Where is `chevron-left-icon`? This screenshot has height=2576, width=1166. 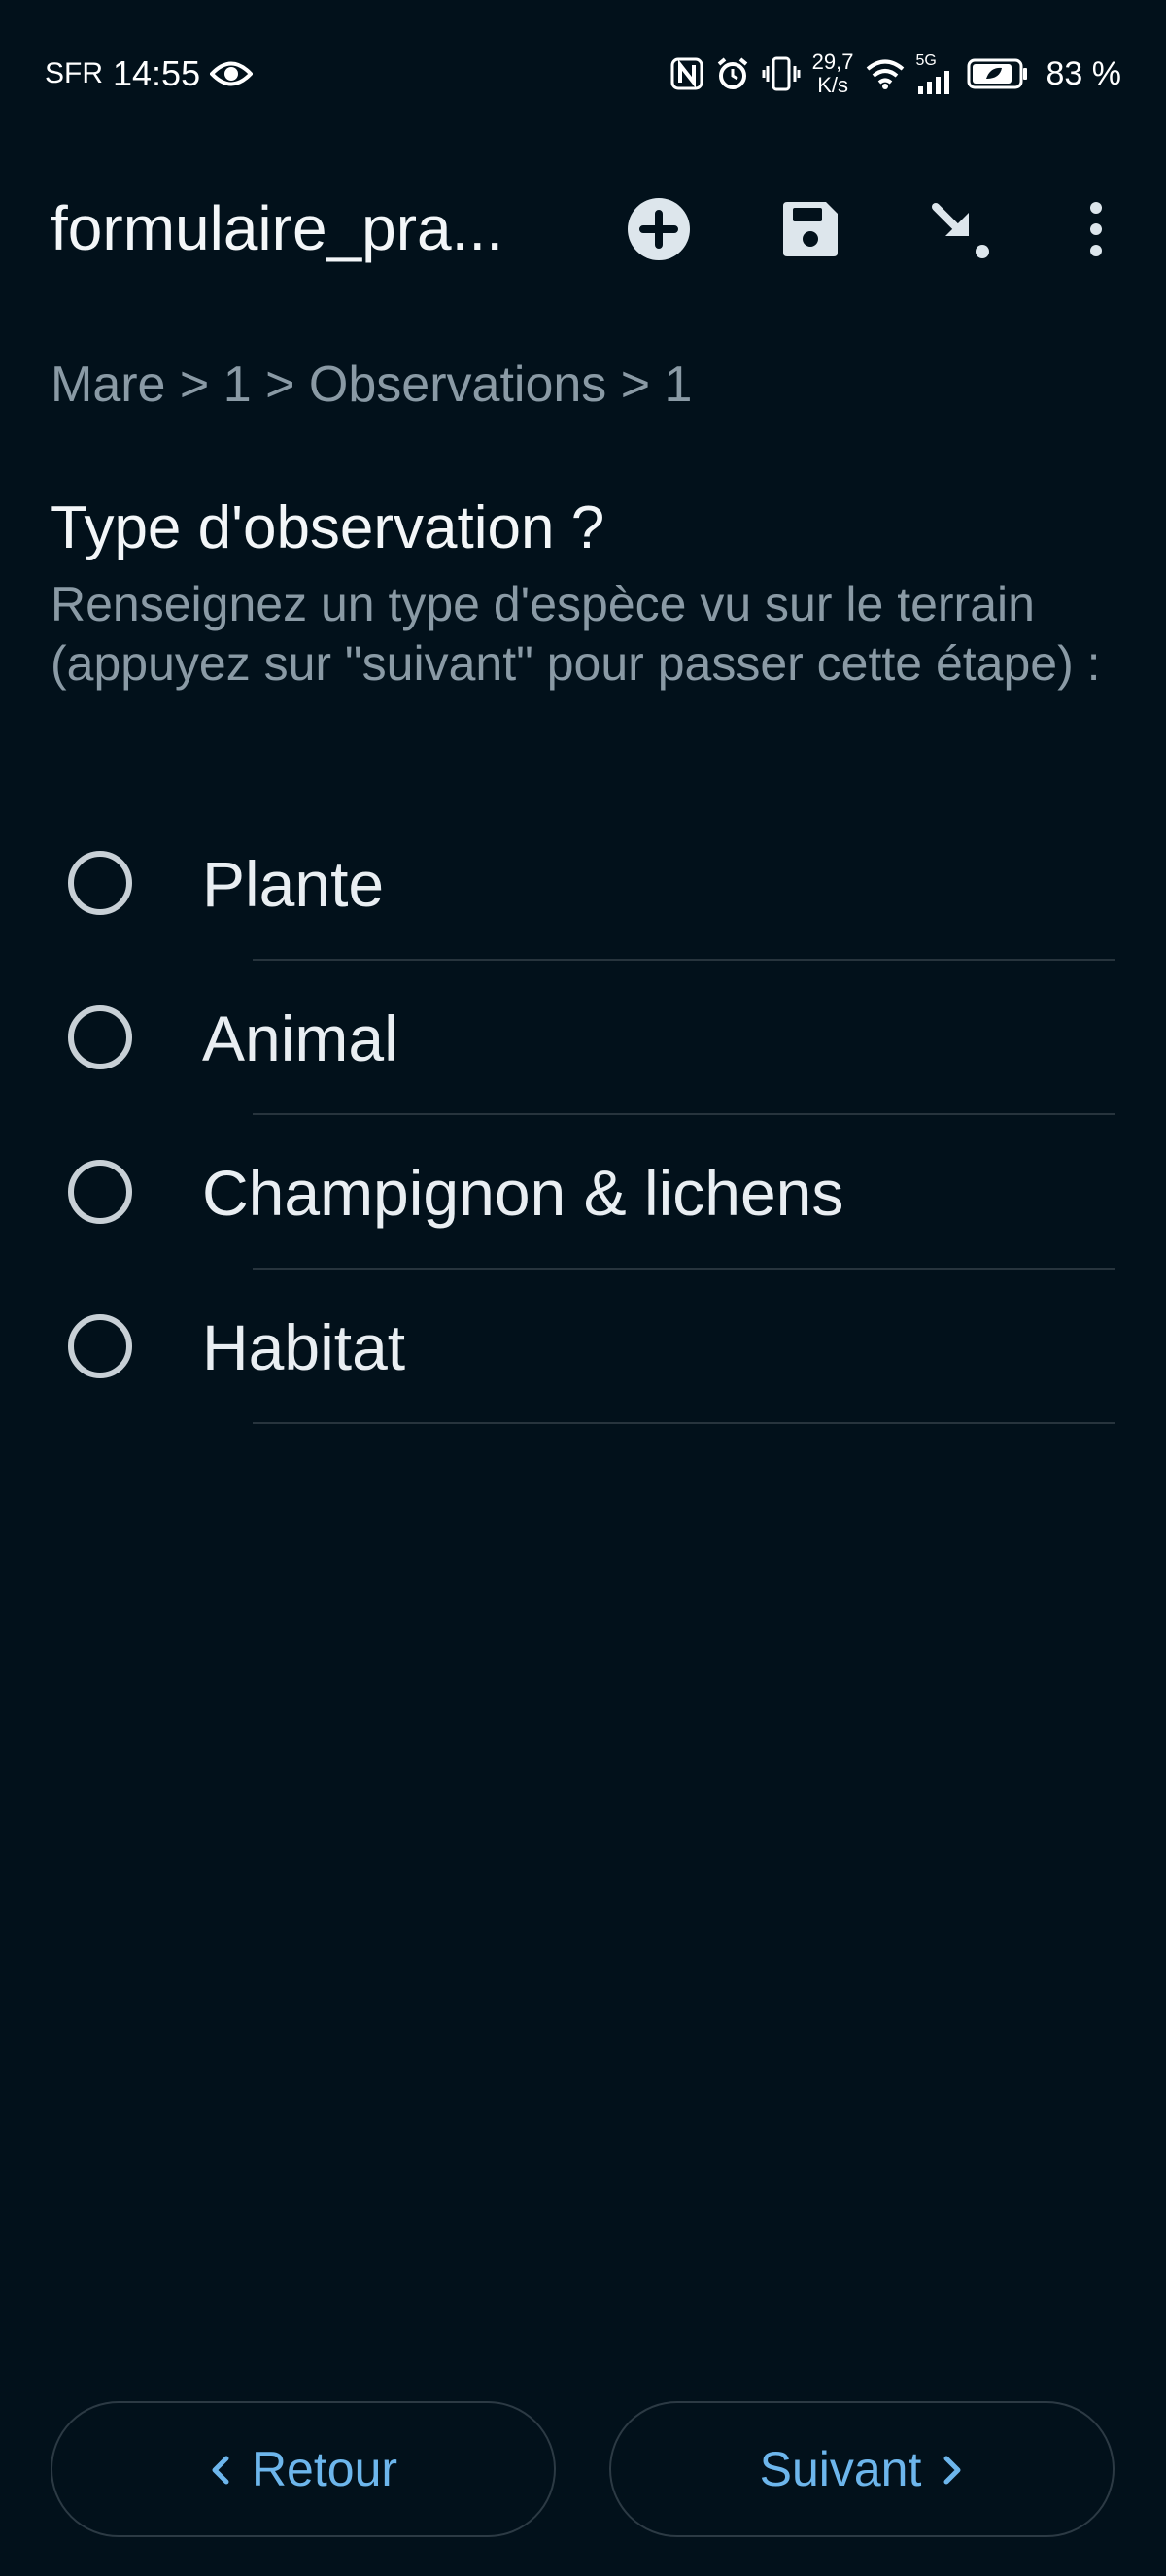 chevron-left-icon is located at coordinates (219, 2469).